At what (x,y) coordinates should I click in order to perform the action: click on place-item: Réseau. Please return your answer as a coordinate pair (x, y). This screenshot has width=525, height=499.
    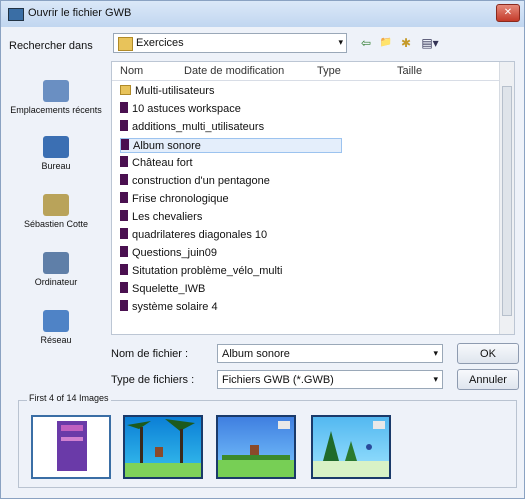
    Looking at the image, I should click on (56, 327).